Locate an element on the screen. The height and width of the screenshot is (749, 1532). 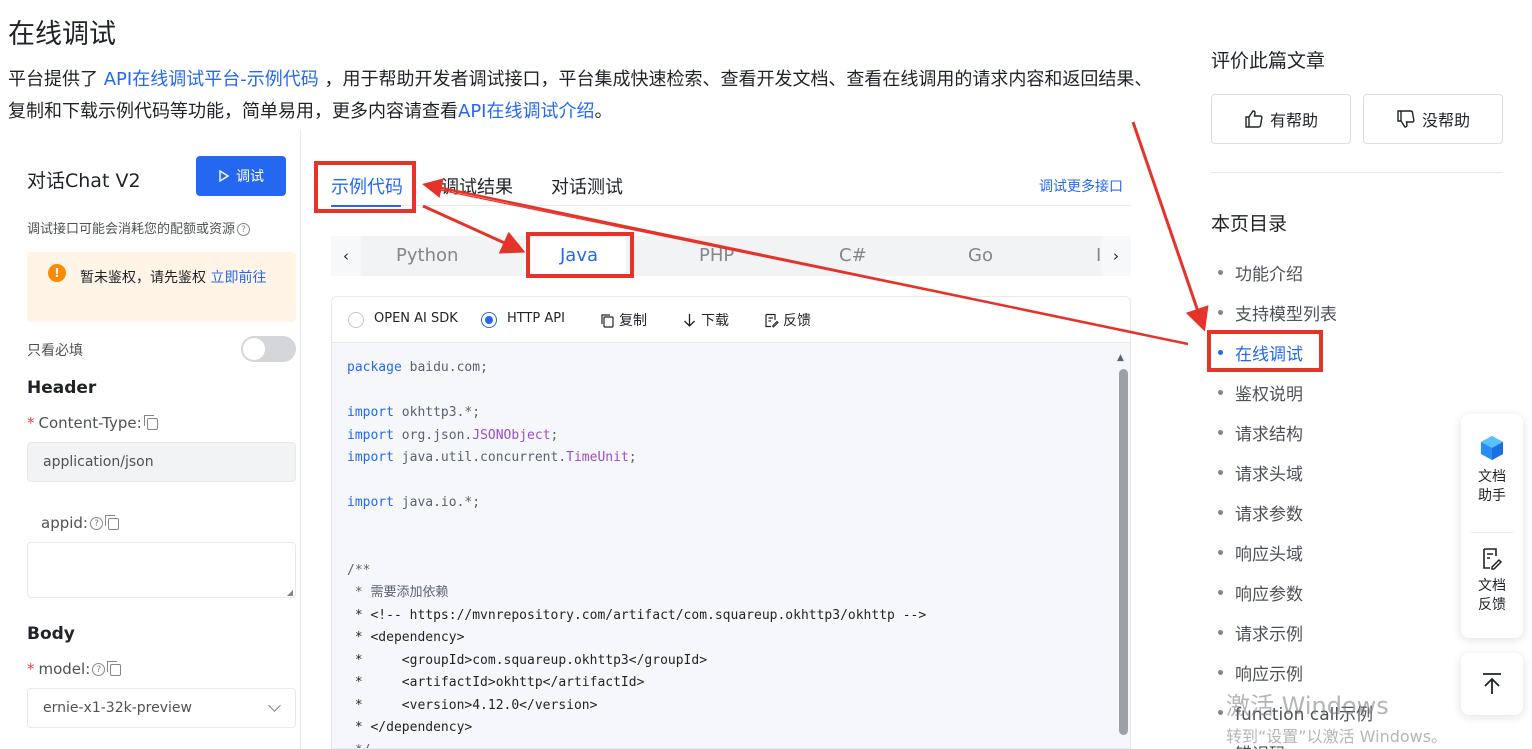
toc-item: 支持模型列表 is located at coordinates (1277, 312).